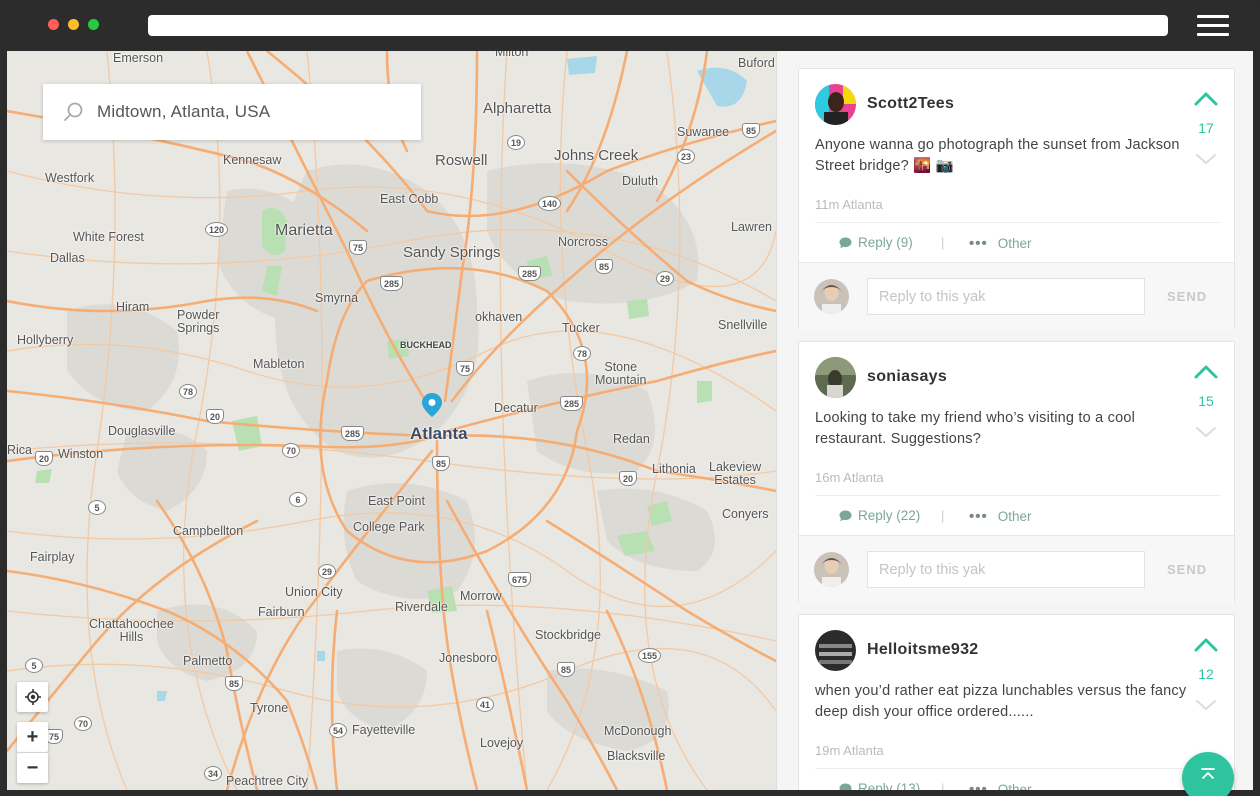 This screenshot has height=796, width=1260. I want to click on highway-shield-20: 20, so click(44, 458).